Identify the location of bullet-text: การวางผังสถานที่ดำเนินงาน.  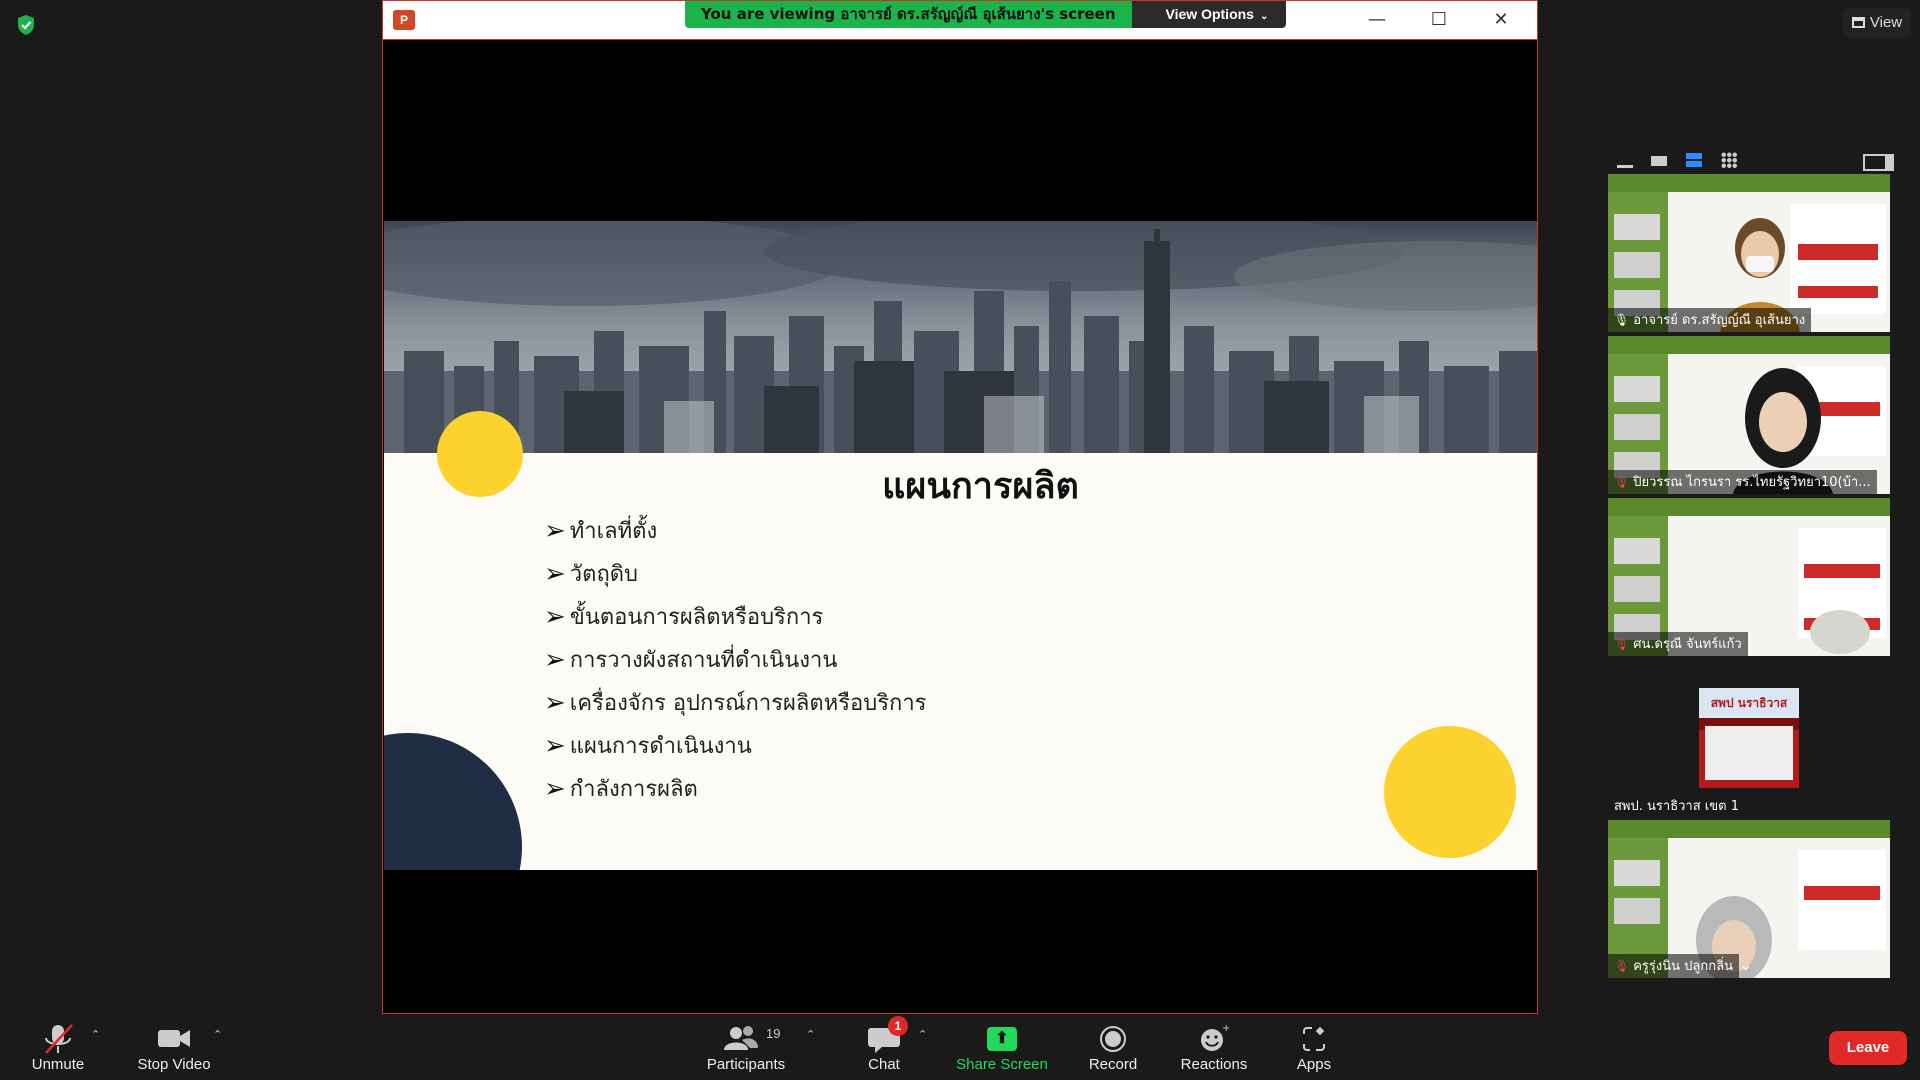
(703, 660).